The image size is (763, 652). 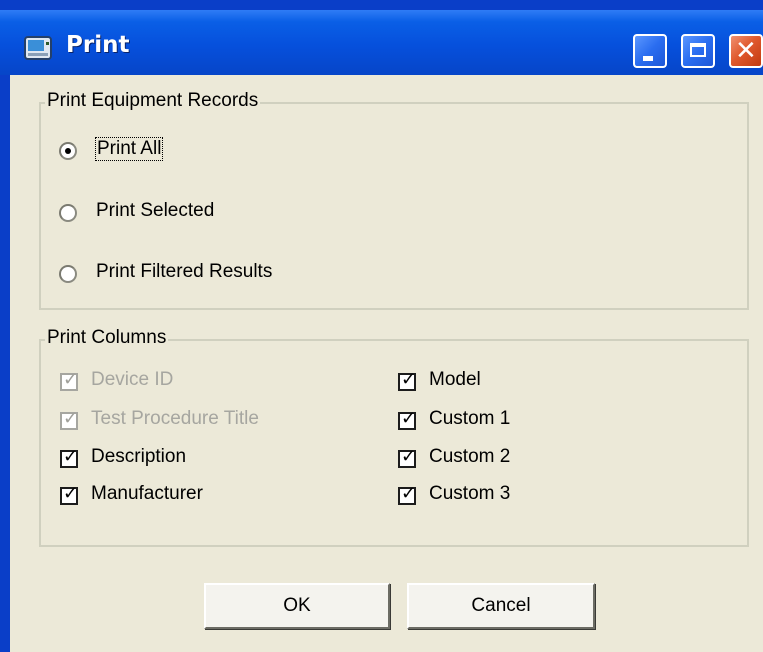 What do you see at coordinates (184, 271) in the screenshot?
I see `radio-label: Print Filtered Results` at bounding box center [184, 271].